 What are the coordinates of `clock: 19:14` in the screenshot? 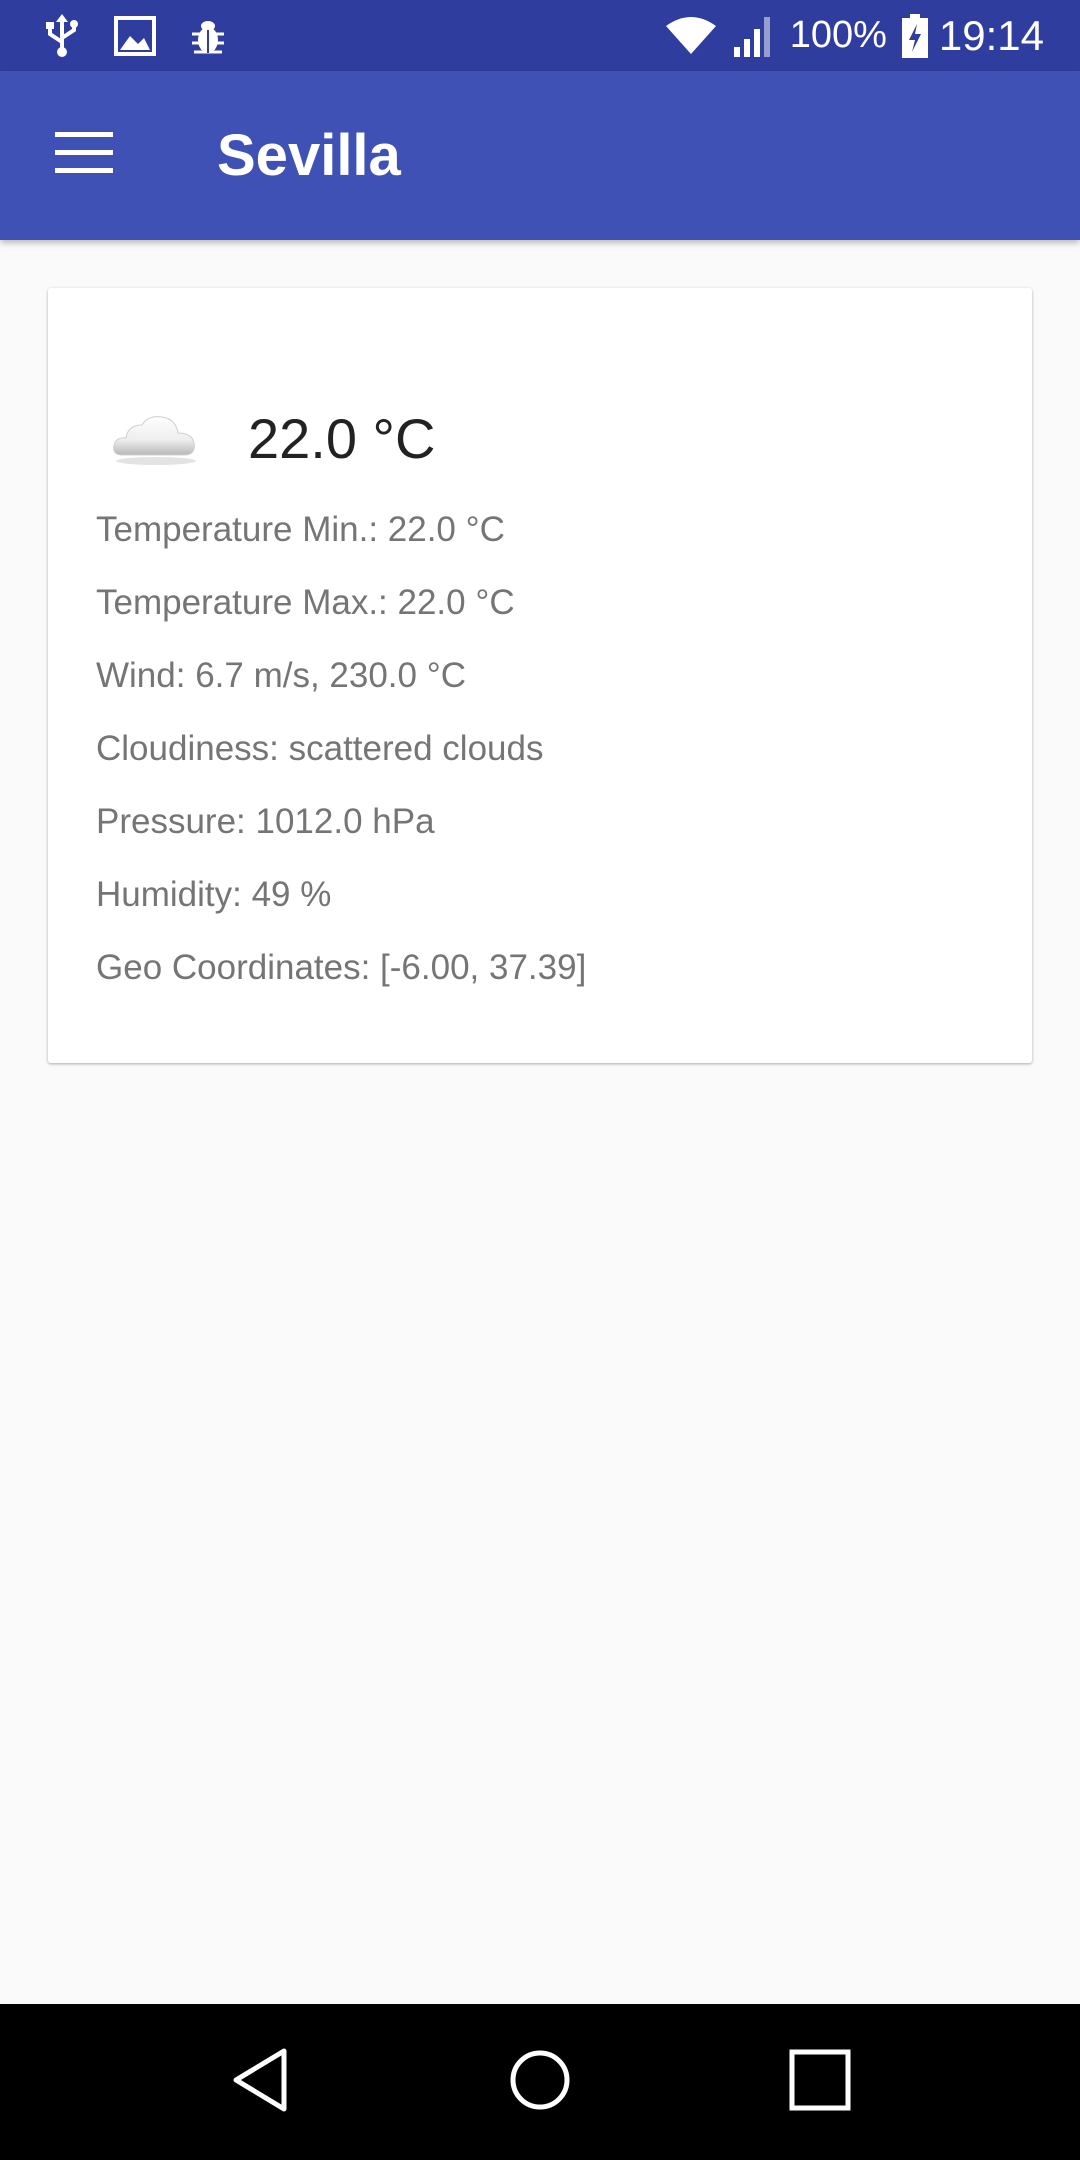 It's located at (991, 35).